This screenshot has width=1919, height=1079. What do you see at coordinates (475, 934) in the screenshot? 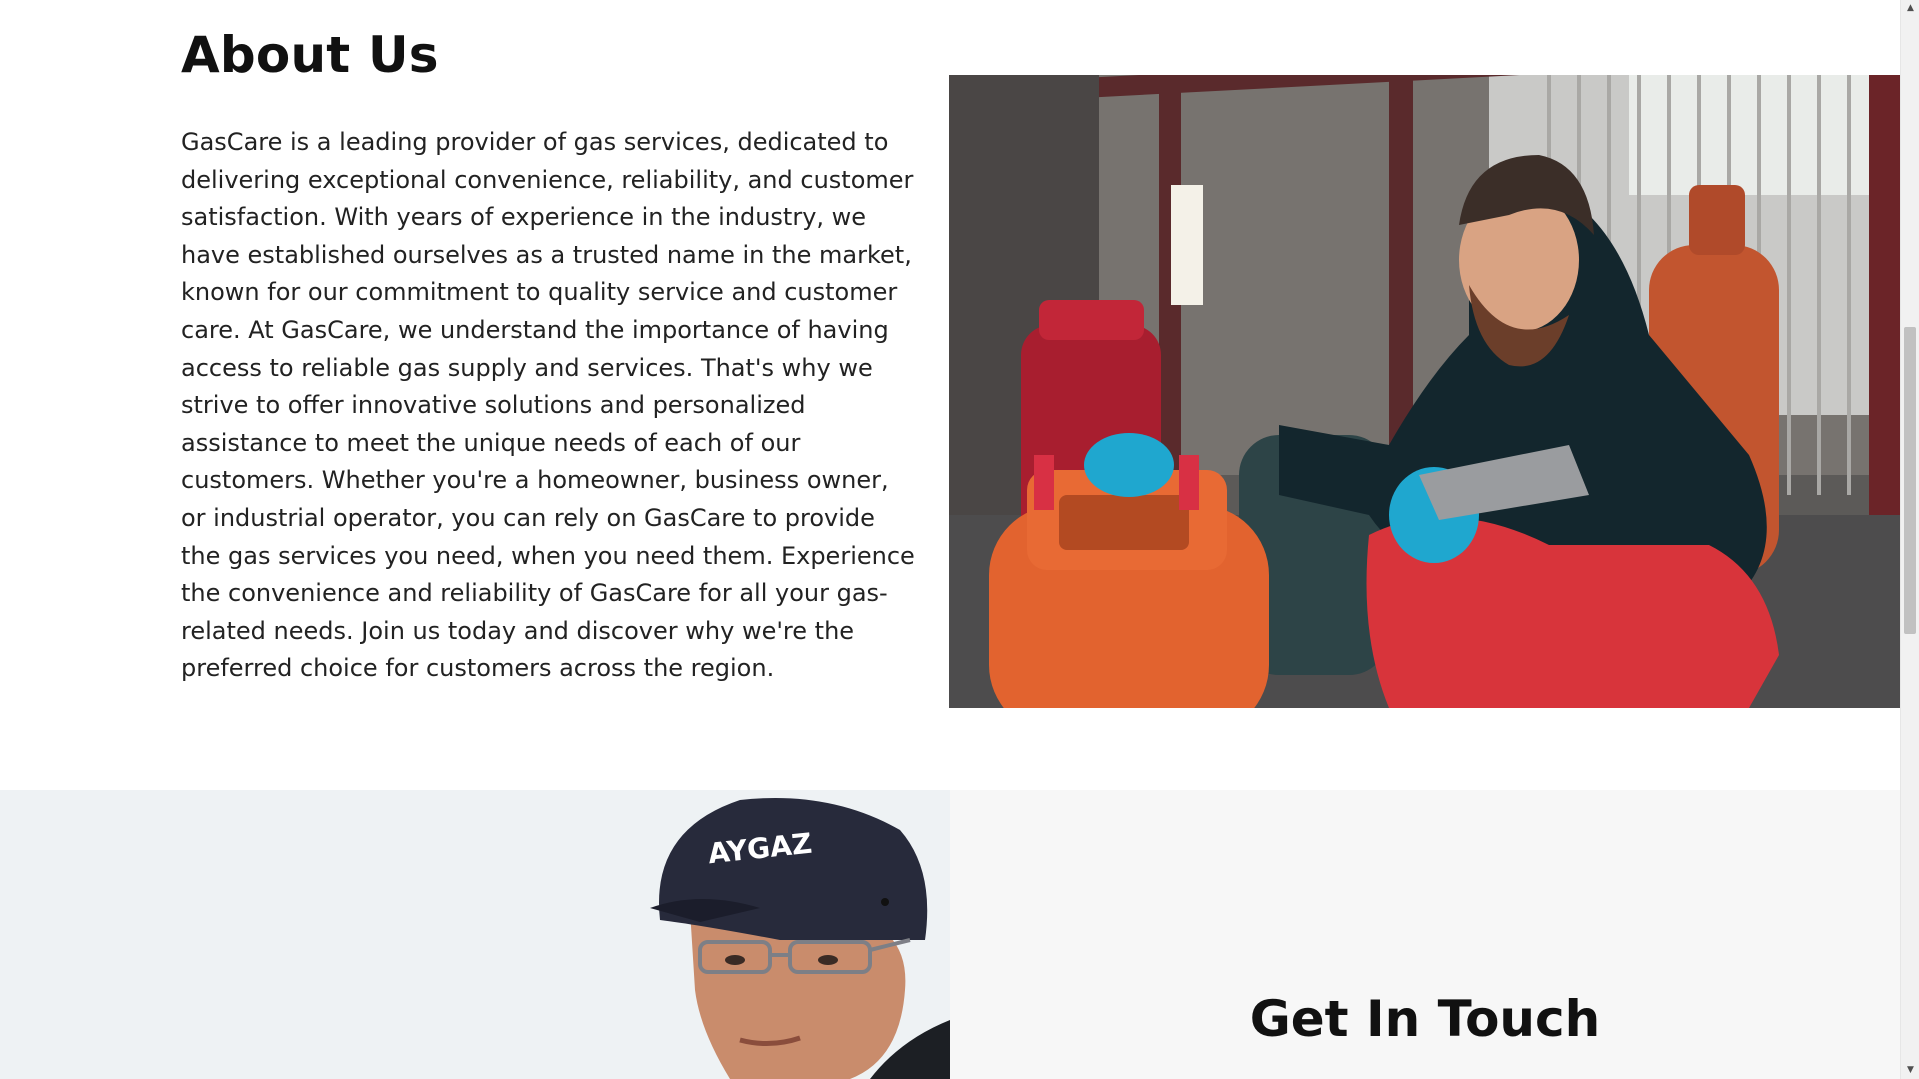
I see `gas-worker-photo: AYGAZ` at bounding box center [475, 934].